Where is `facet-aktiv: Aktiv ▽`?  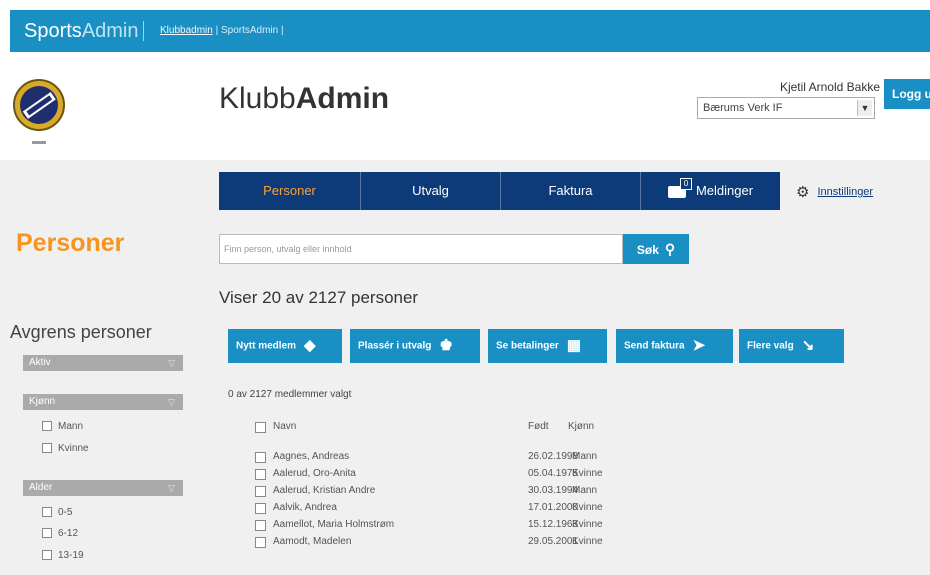 facet-aktiv: Aktiv ▽ is located at coordinates (103, 363).